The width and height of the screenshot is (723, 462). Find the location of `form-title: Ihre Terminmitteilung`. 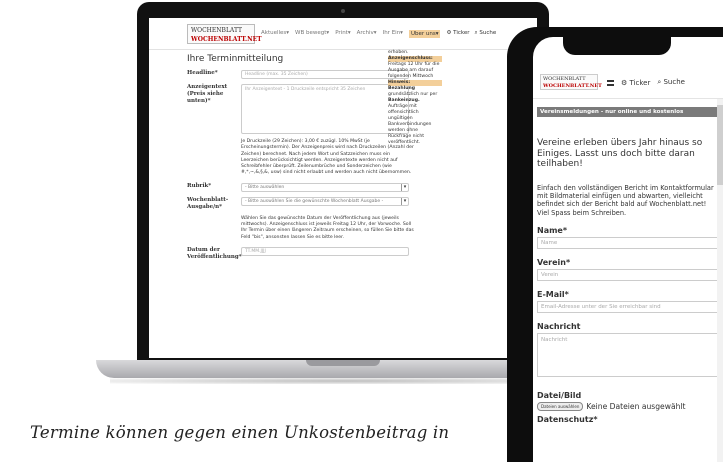

form-title: Ihre Terminmitteilung is located at coordinates (235, 59).